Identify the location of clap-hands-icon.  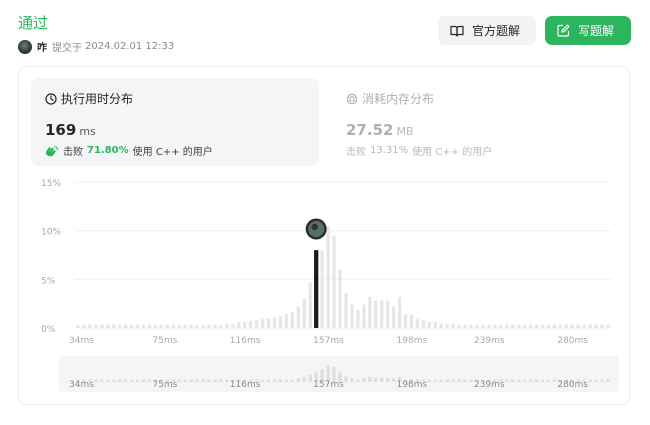
(52, 150).